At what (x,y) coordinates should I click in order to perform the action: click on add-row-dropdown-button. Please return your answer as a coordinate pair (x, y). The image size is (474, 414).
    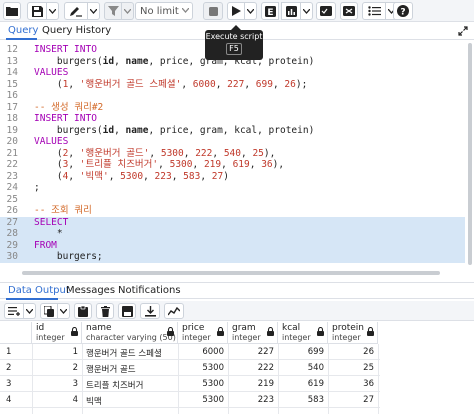
    Looking at the image, I should click on (30, 311).